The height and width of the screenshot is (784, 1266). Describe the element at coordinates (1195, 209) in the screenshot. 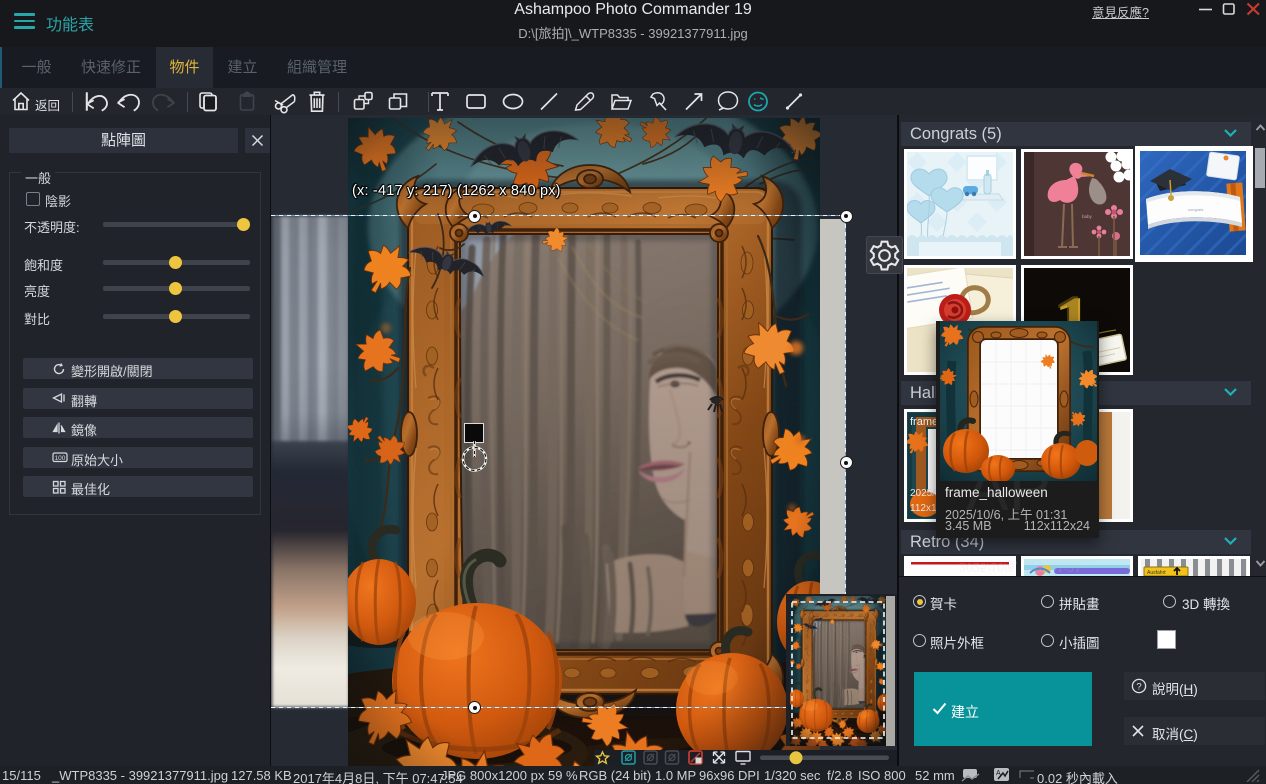

I see `svg-text: congrats` at that location.